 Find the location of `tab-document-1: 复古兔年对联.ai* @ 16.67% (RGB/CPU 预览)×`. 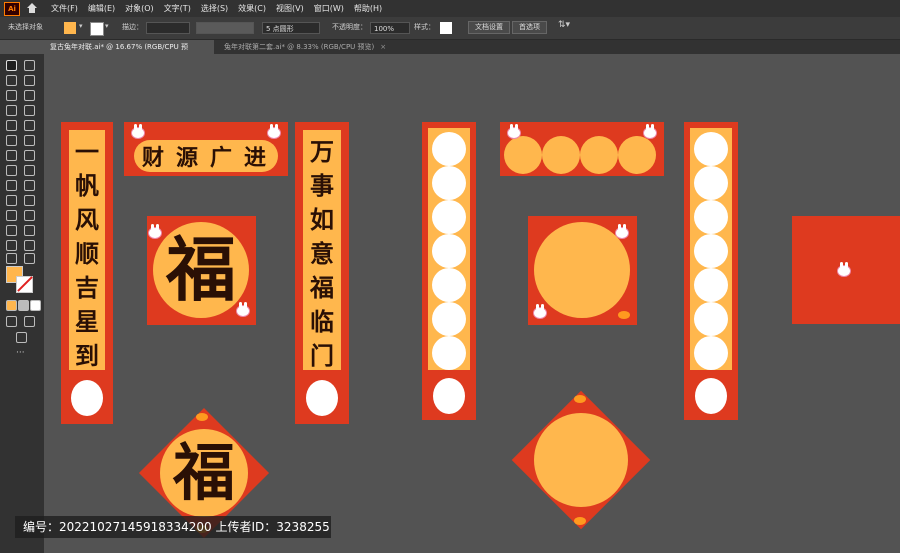

tab-document-1: 复古兔年对联.ai* @ 16.67% (RGB/CPU 预览)× is located at coordinates (129, 52).